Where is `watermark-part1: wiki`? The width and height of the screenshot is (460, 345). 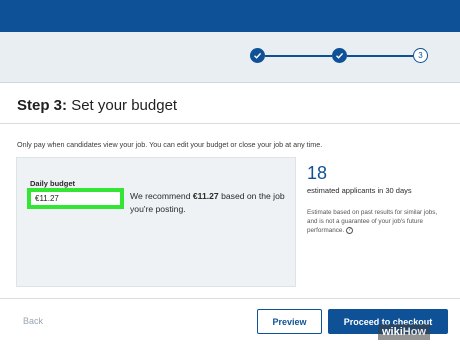 watermark-part1: wiki is located at coordinates (392, 332).